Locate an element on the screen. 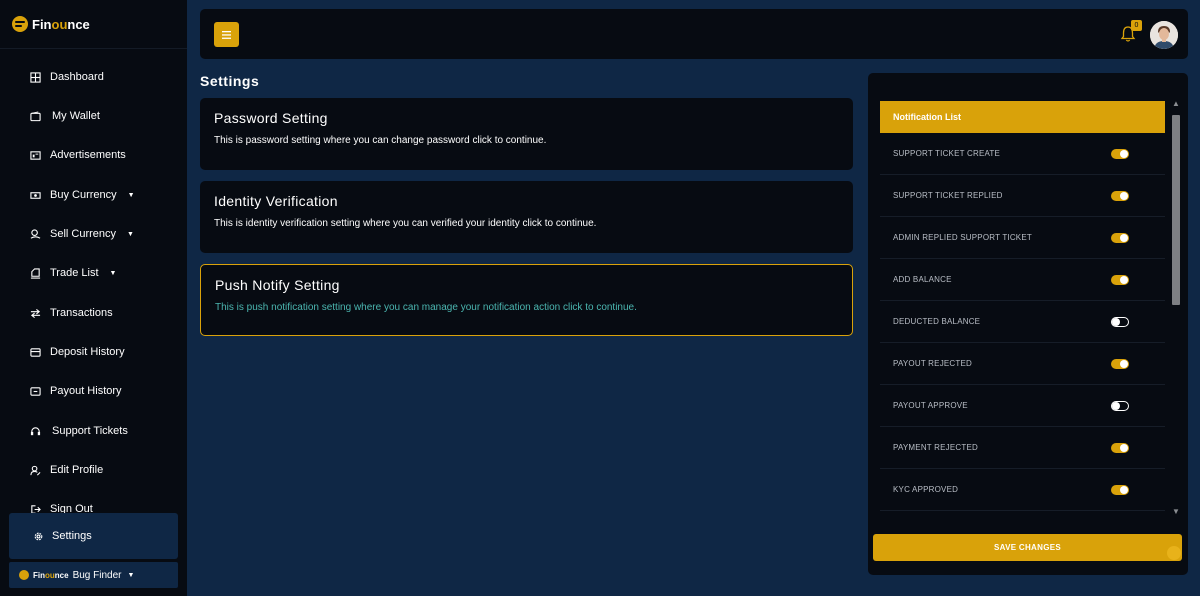 The width and height of the screenshot is (1200, 596). notification-row: PAYOUT REJECTED is located at coordinates (1022, 364).